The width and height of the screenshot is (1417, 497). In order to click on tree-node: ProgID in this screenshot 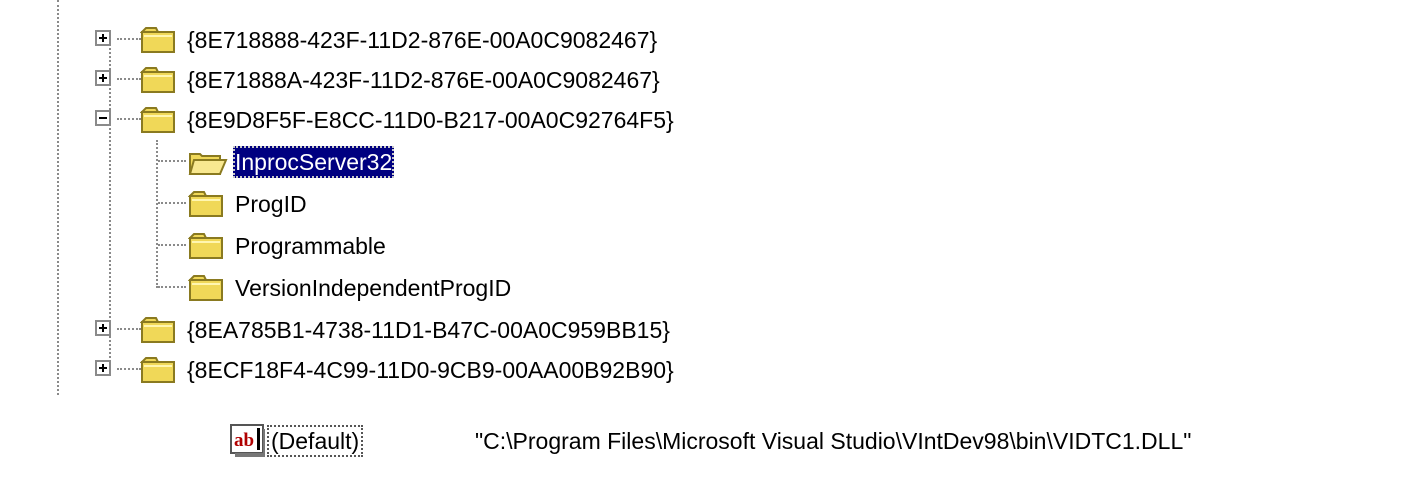, I will do `click(450, 204)`.